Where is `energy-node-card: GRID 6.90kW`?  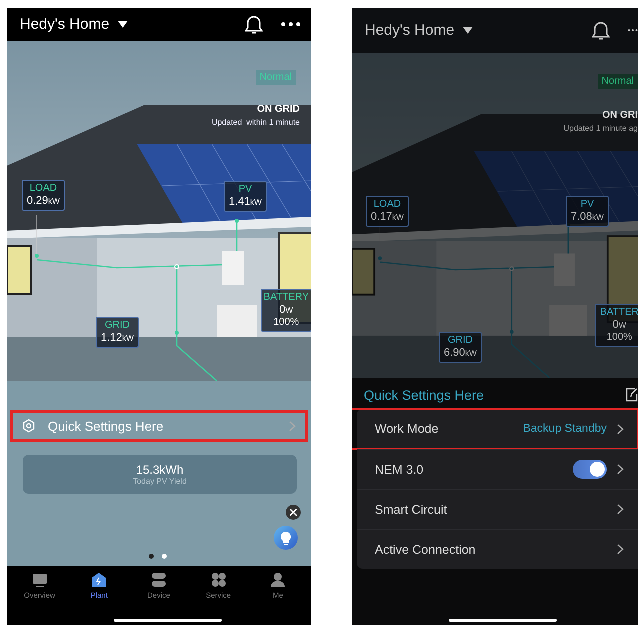 energy-node-card: GRID 6.90kW is located at coordinates (460, 347).